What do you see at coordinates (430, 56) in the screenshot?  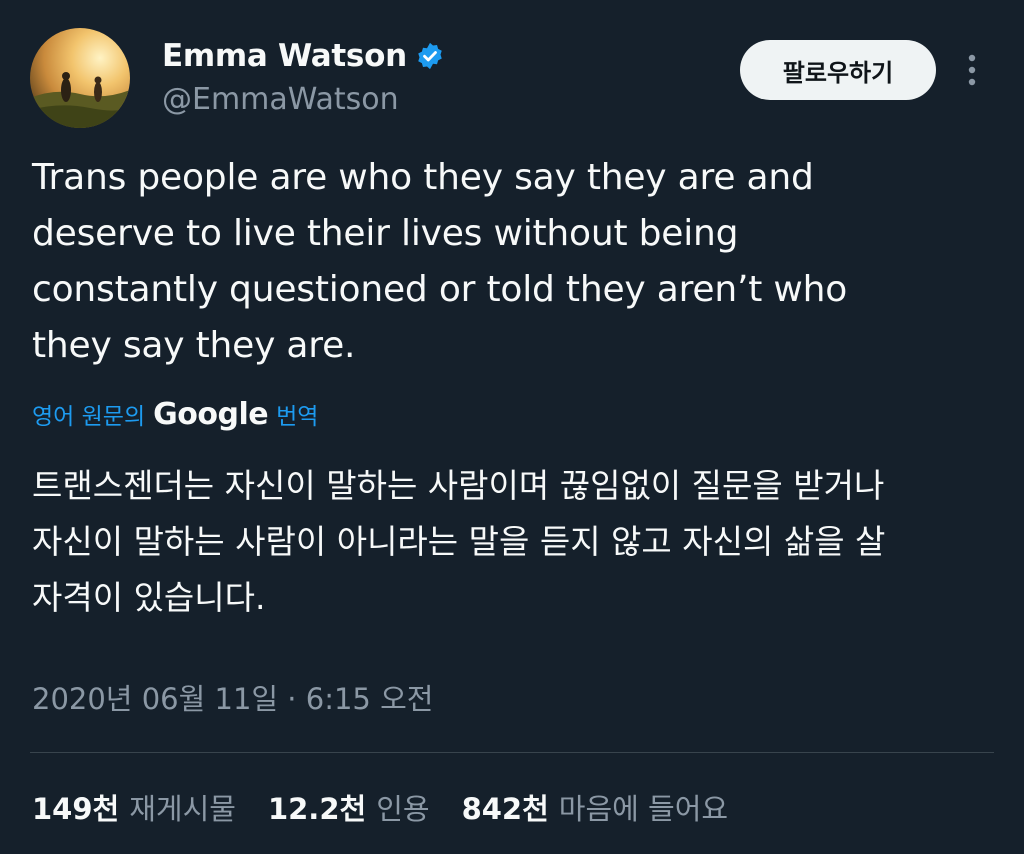 I see `verified-badge-icon` at bounding box center [430, 56].